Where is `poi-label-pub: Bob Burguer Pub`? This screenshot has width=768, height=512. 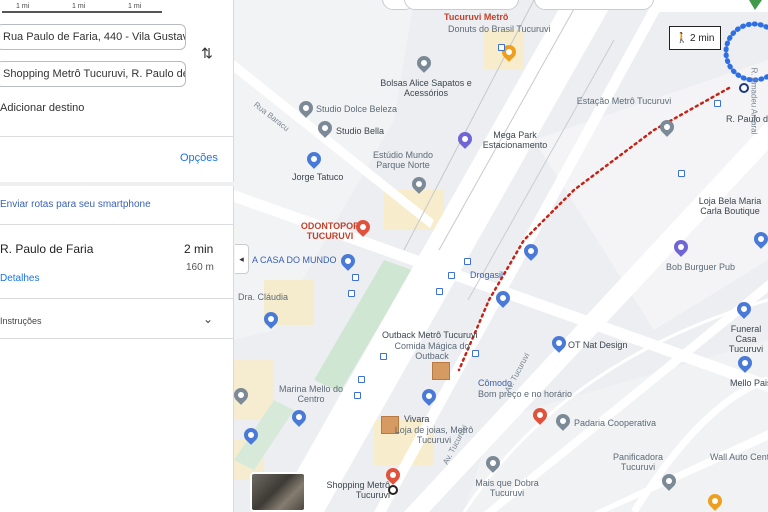 poi-label-pub: Bob Burguer Pub is located at coordinates (701, 267).